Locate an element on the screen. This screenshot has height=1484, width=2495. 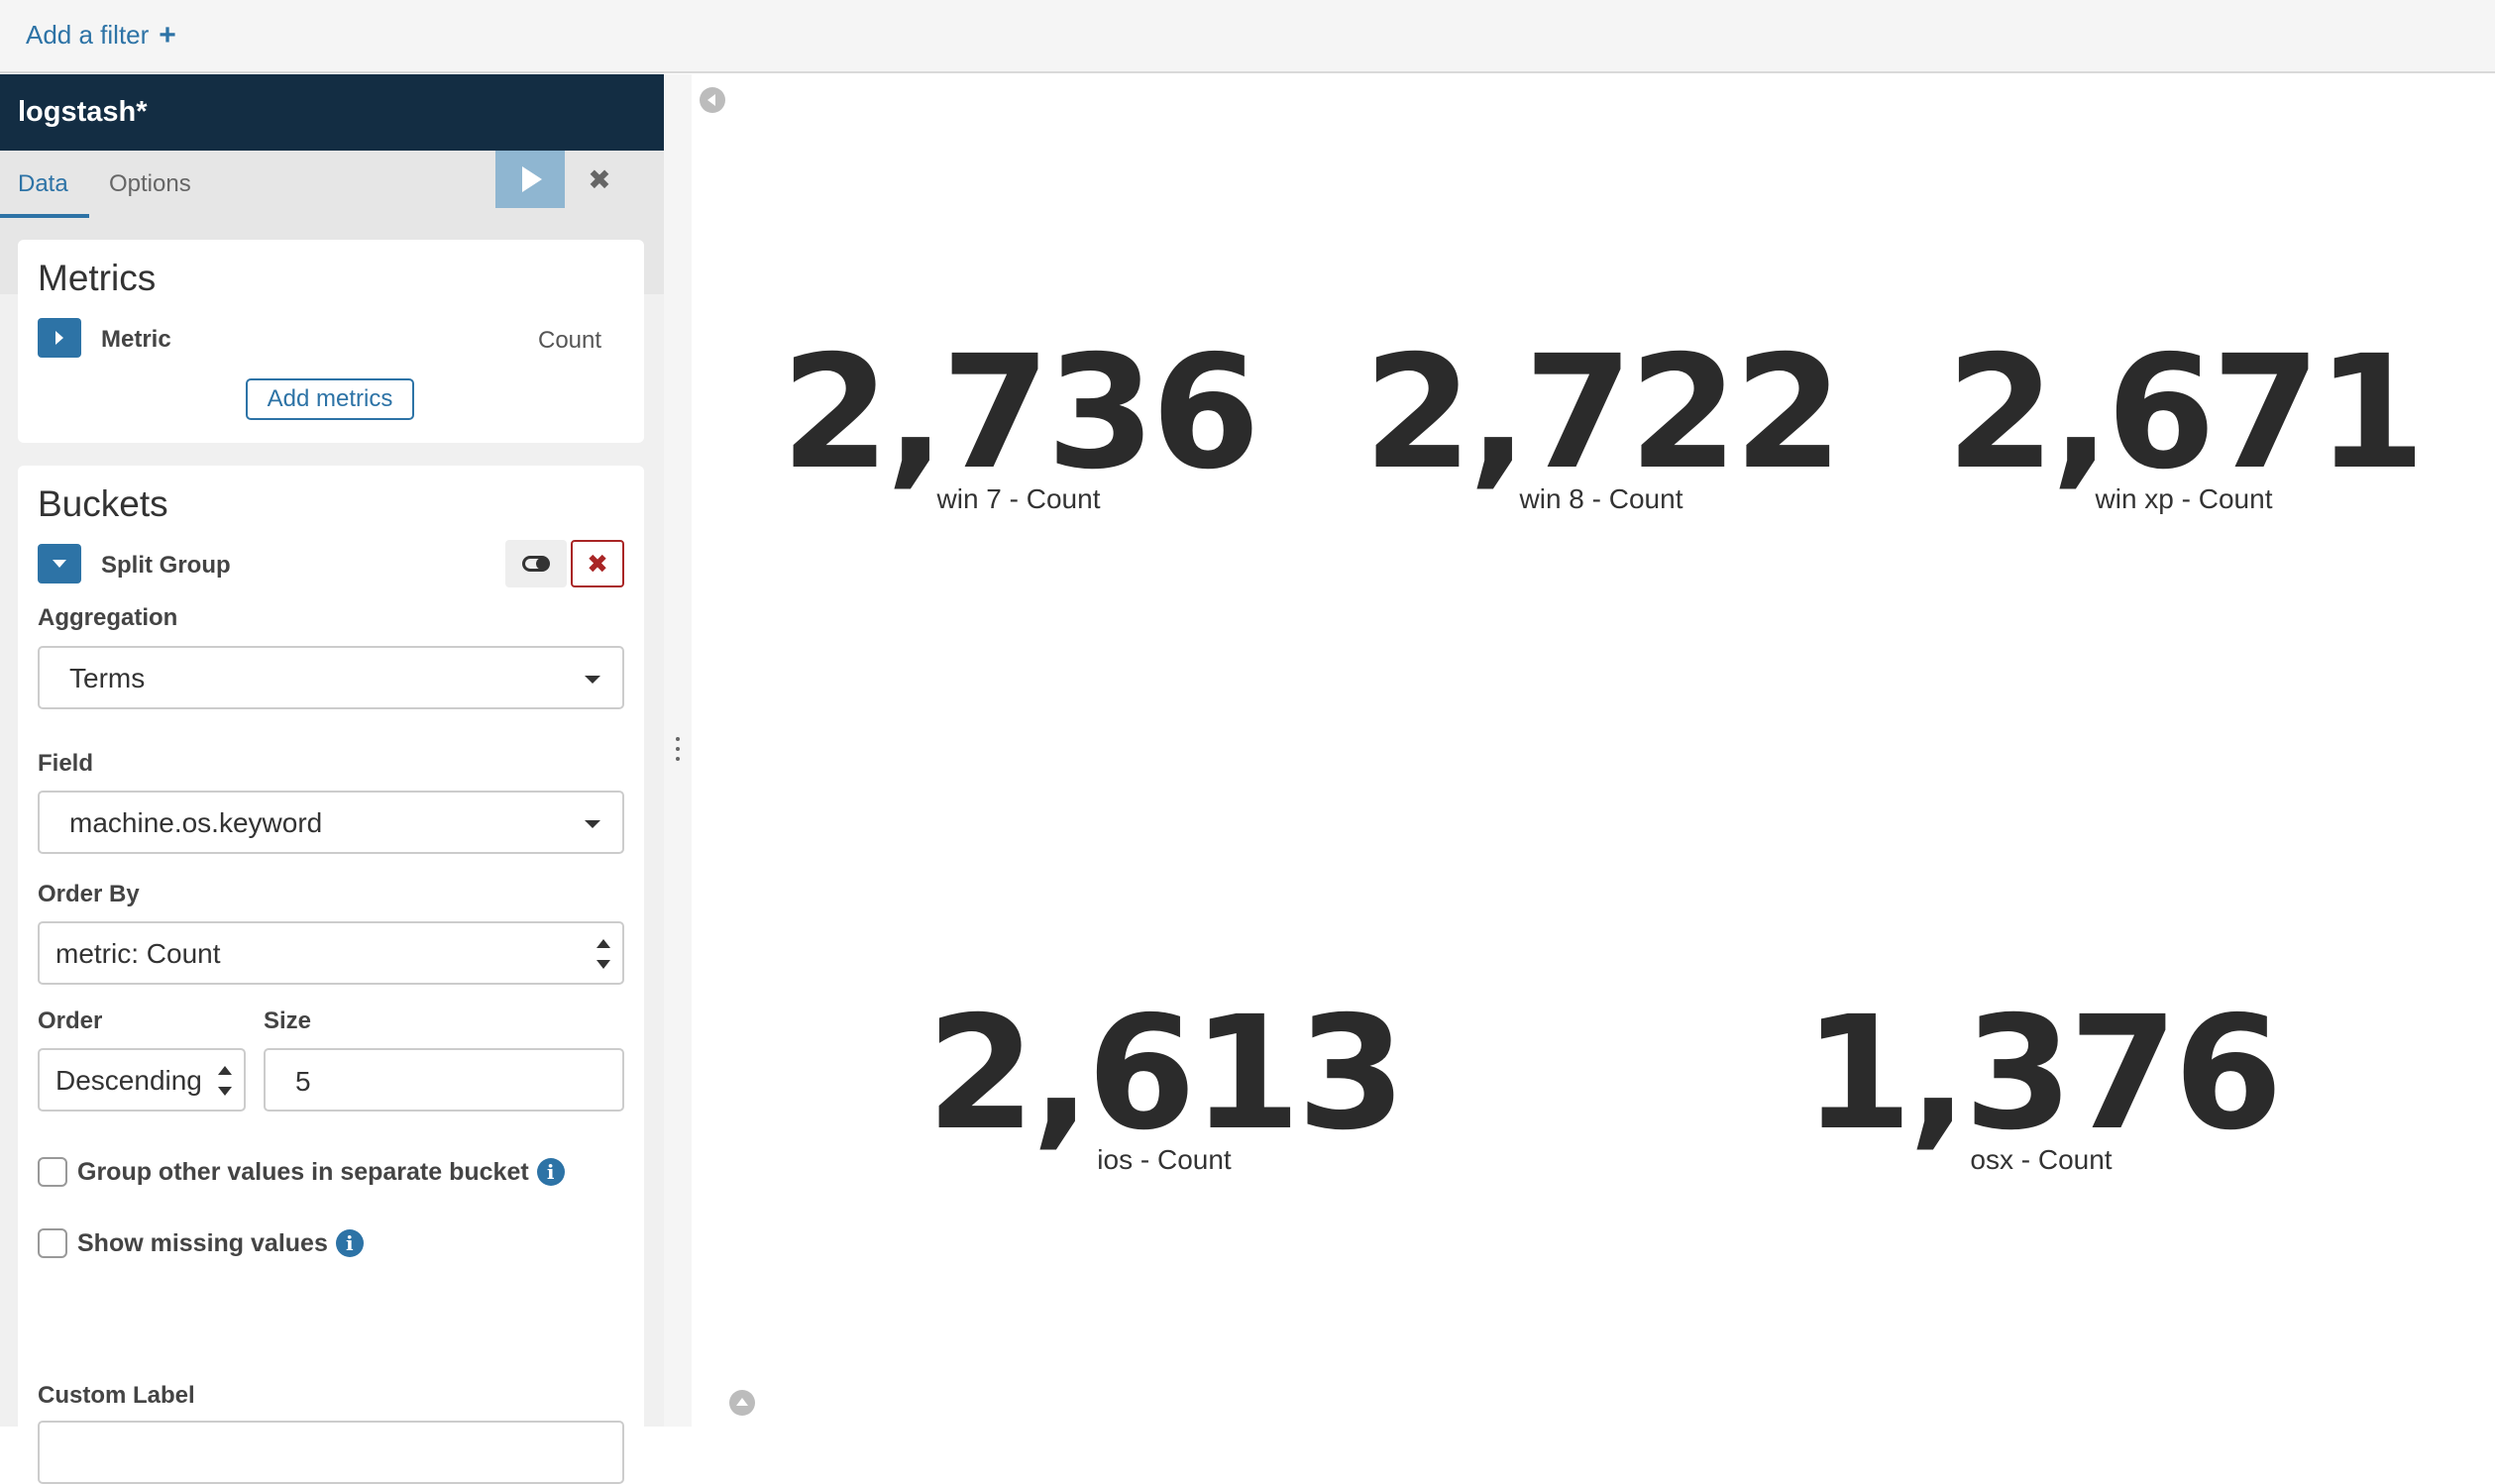
other-bucket-option: Group other values in separate bucket i is located at coordinates (301, 1172).